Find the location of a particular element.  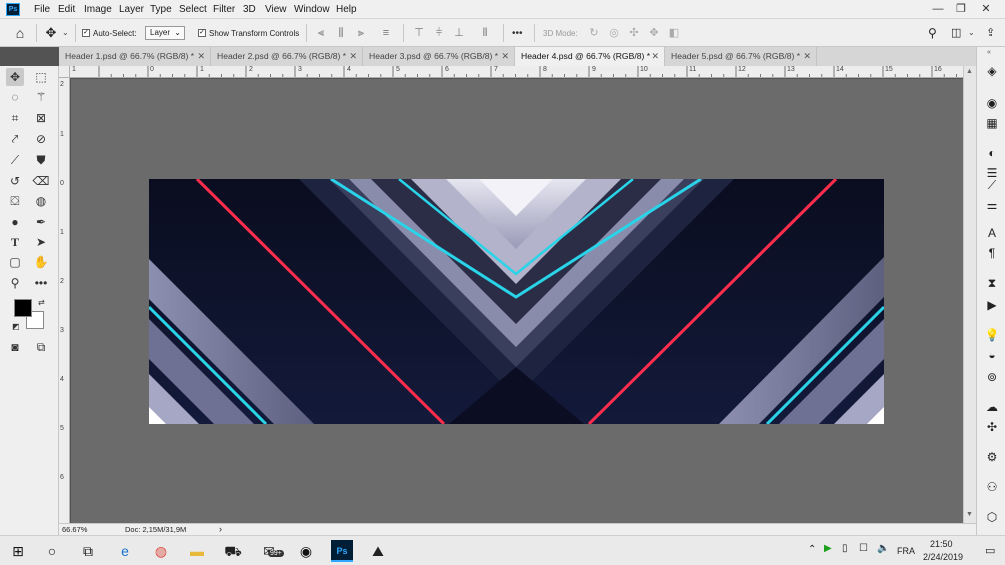

scroll-down-icon: ▼ is located at coordinates (969, 514).